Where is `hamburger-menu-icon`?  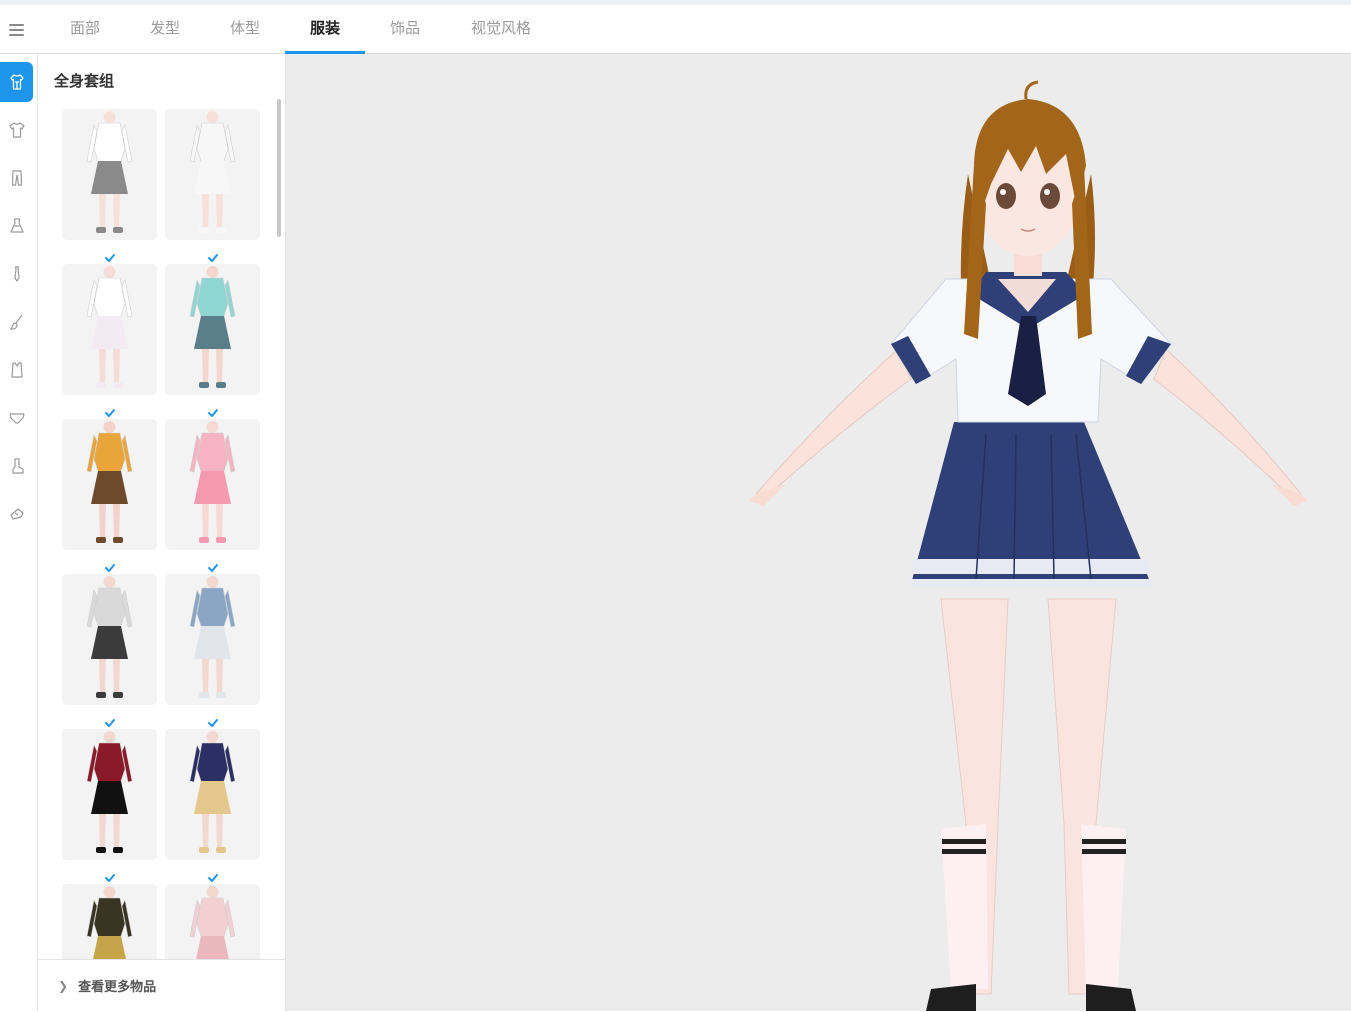
hamburger-menu-icon is located at coordinates (17, 30).